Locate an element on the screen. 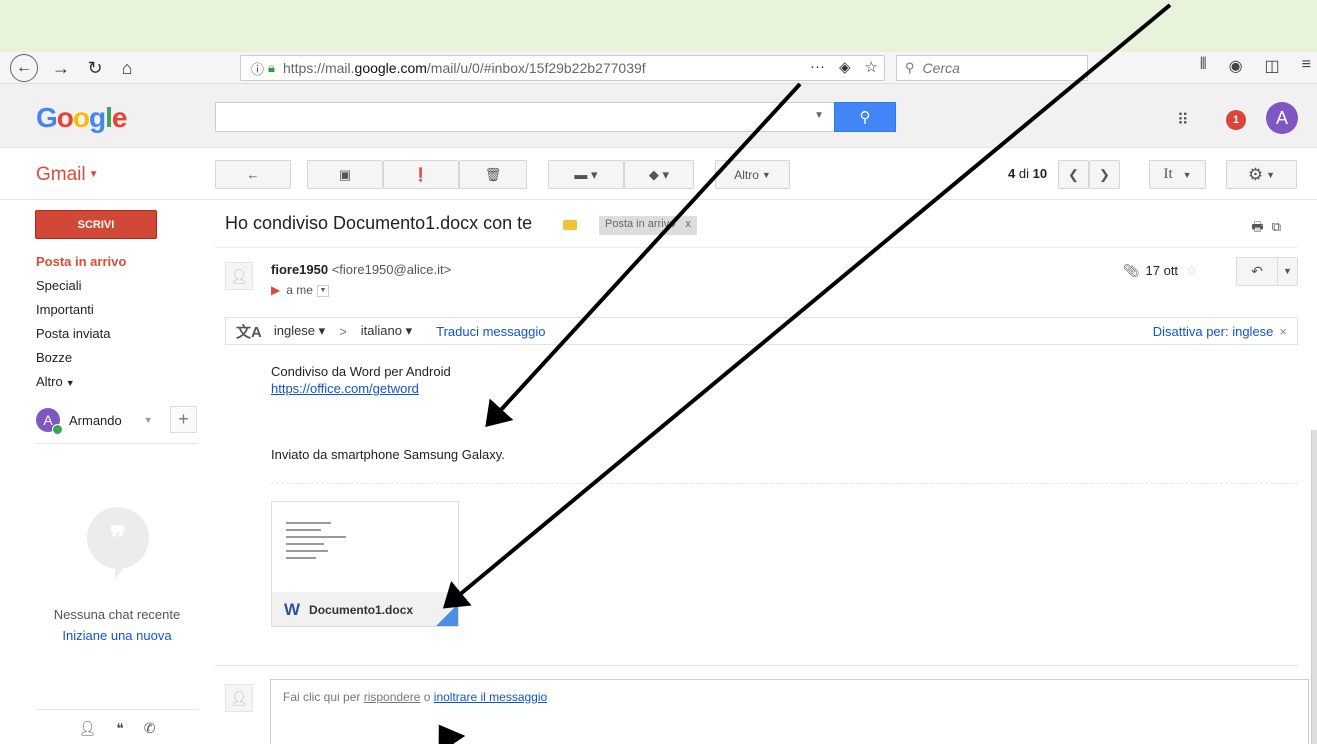 This screenshot has height=744, width=1317. notification-badge: 1 is located at coordinates (1236, 120).